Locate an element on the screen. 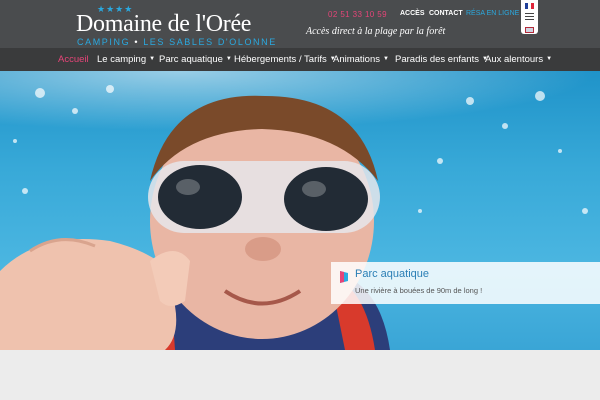 Image resolution: width=600 pixels, height=400 pixels. nav-item-le-camping: Le camping ▼ is located at coordinates (126, 59).